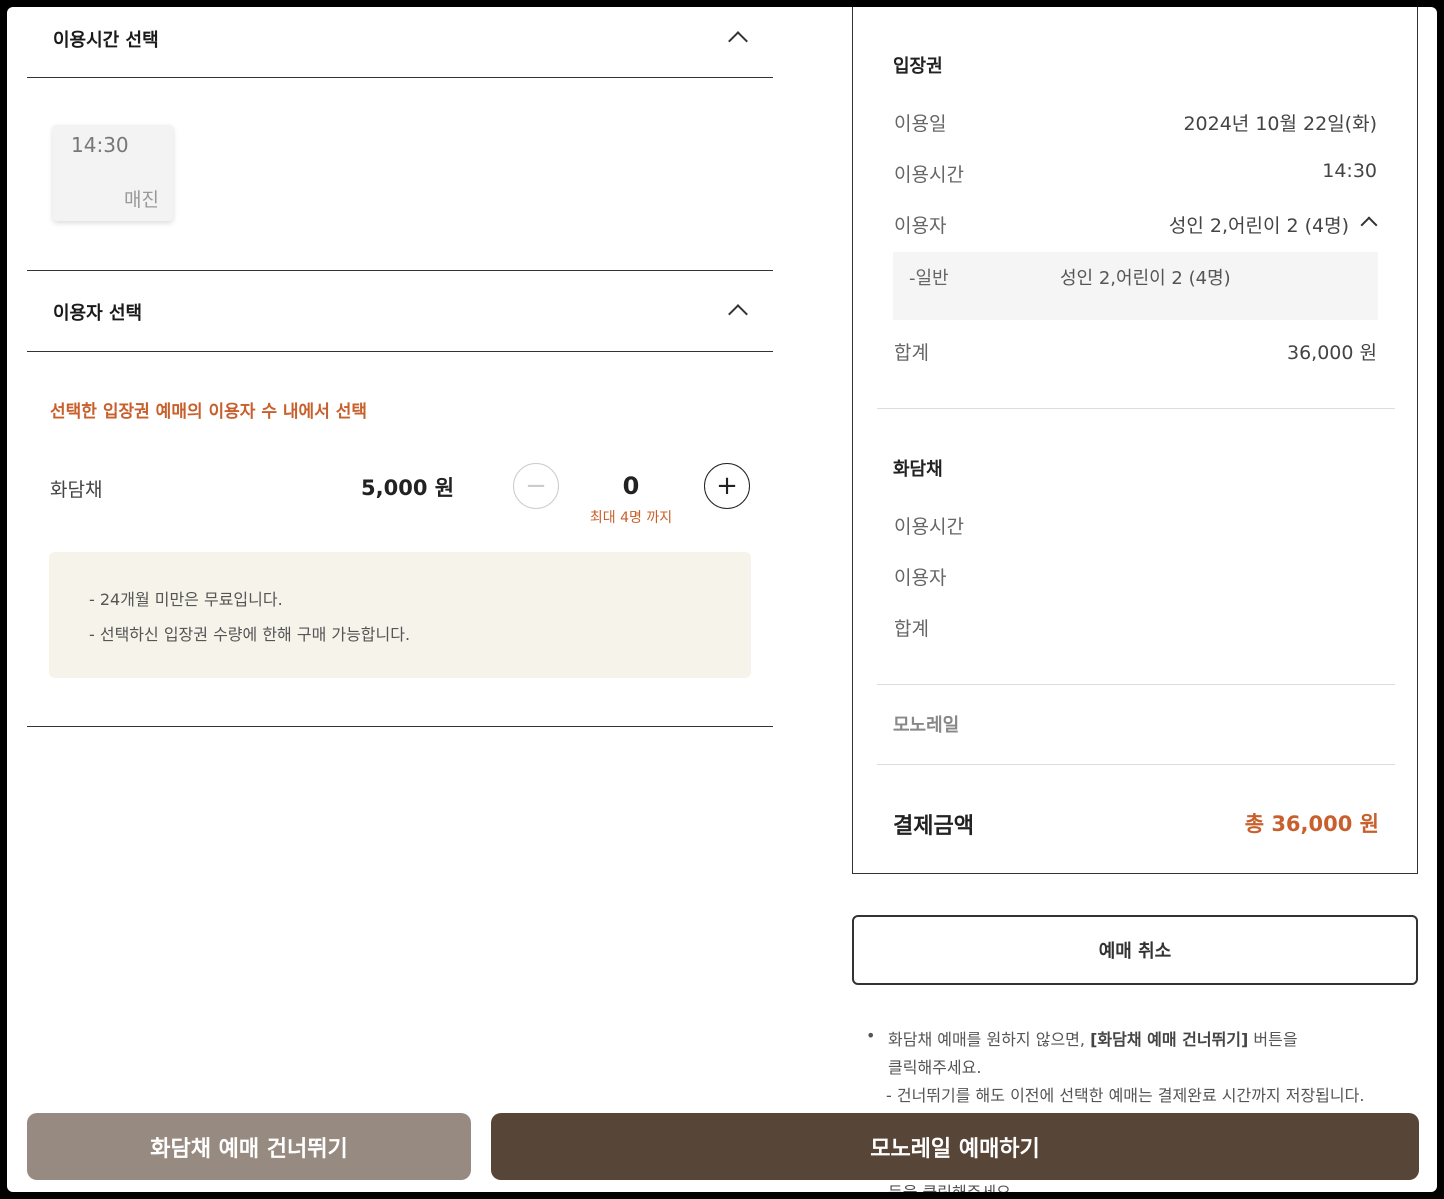 This screenshot has width=1444, height=1199. Describe the element at coordinates (1258, 226) in the screenshot. I see `users-value: 성인 2,어린이 2 (4명)` at that location.